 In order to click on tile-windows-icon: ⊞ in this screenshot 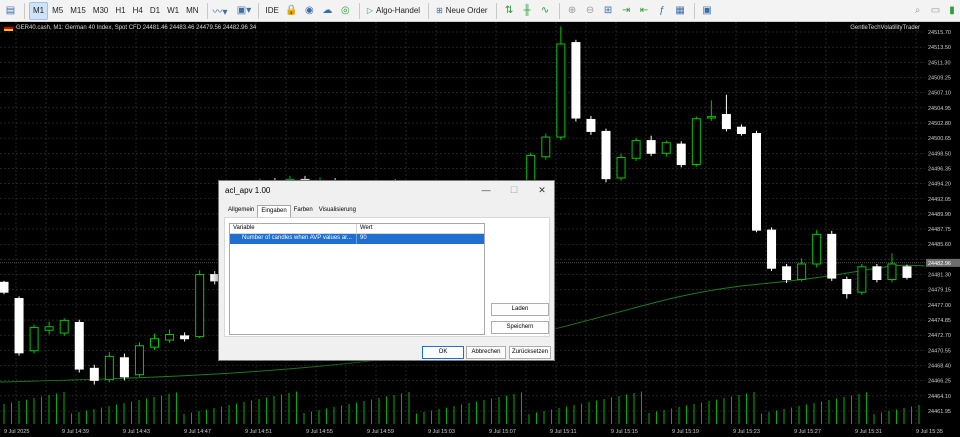, I will do `click(608, 11)`.